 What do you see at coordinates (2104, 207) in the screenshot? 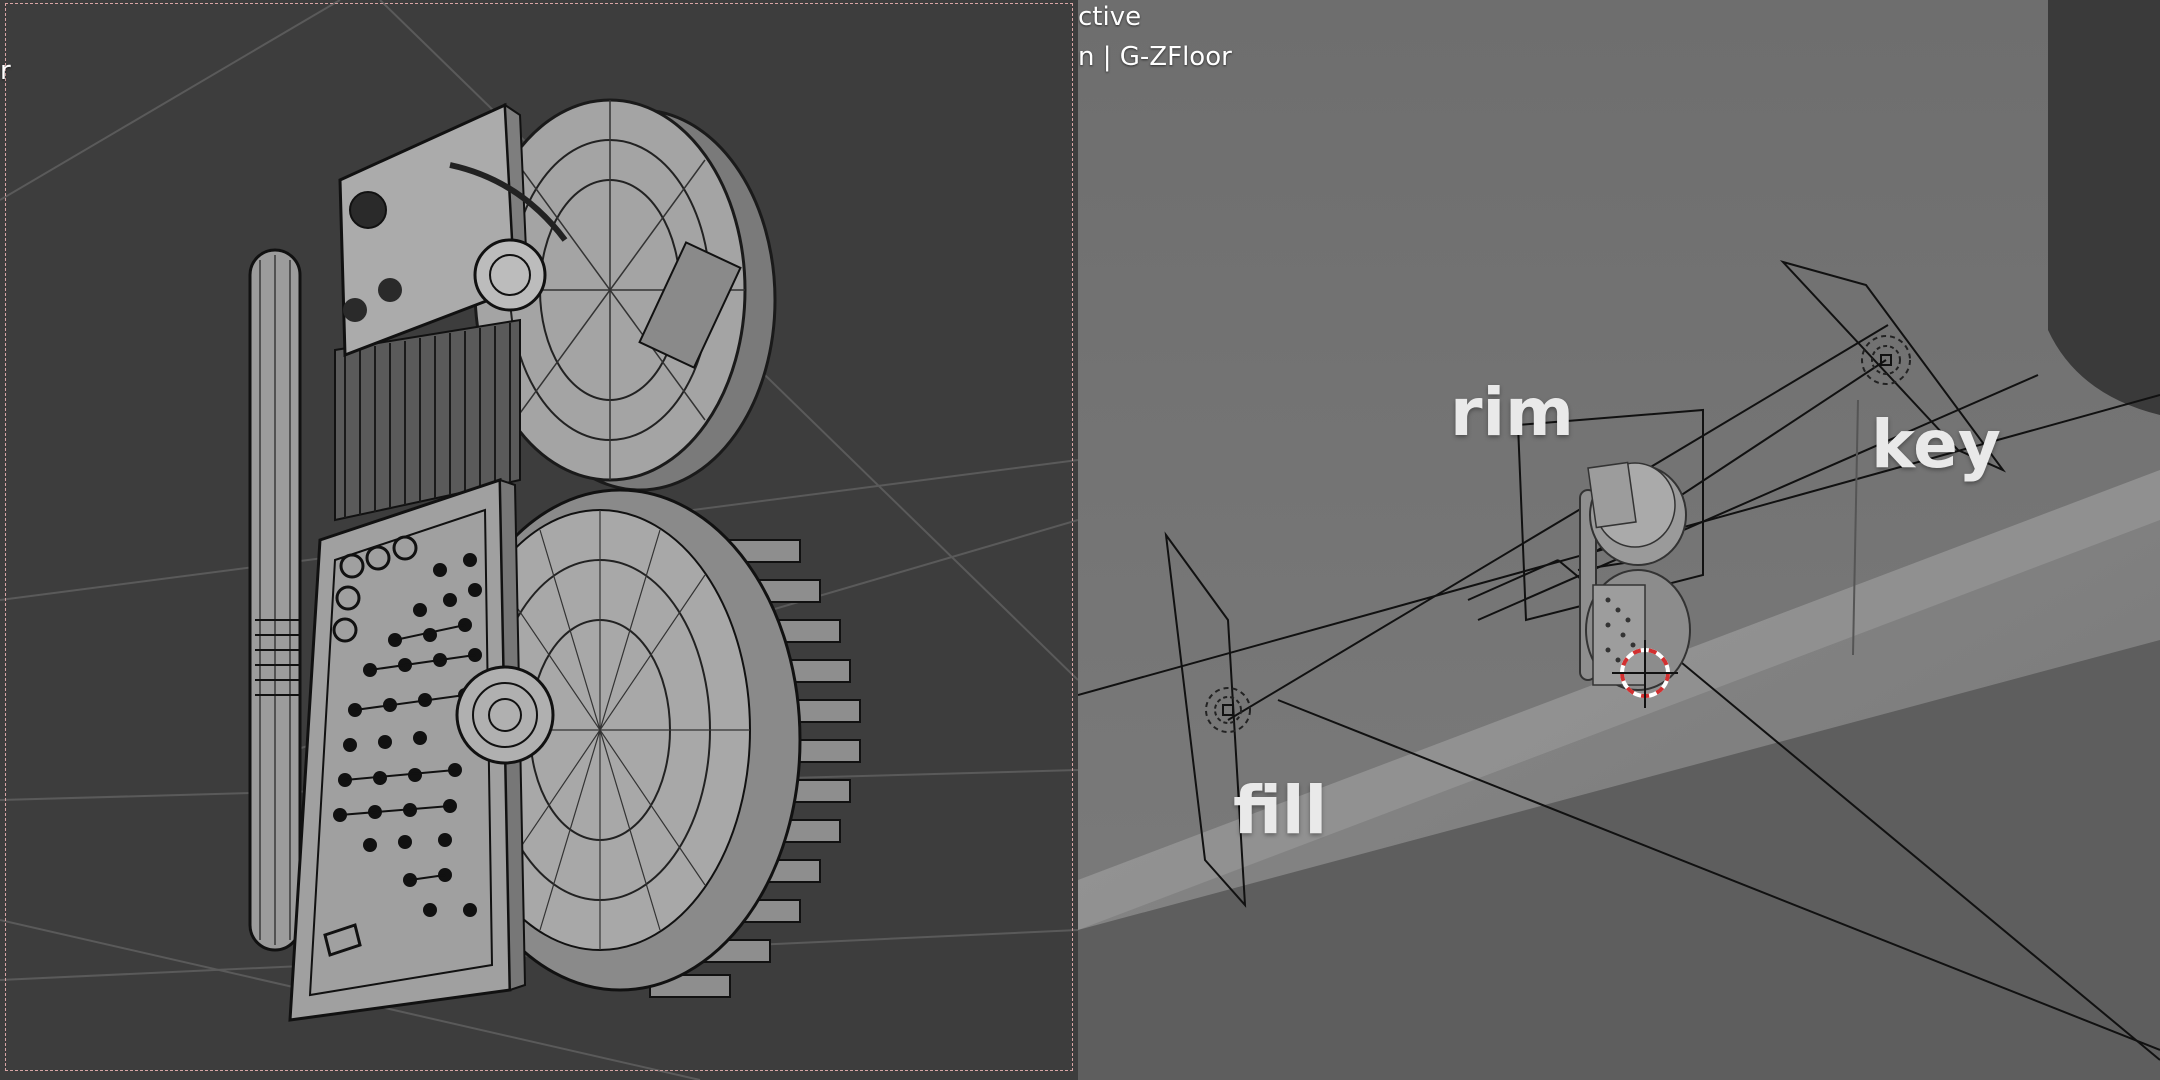
I see `side-block` at bounding box center [2104, 207].